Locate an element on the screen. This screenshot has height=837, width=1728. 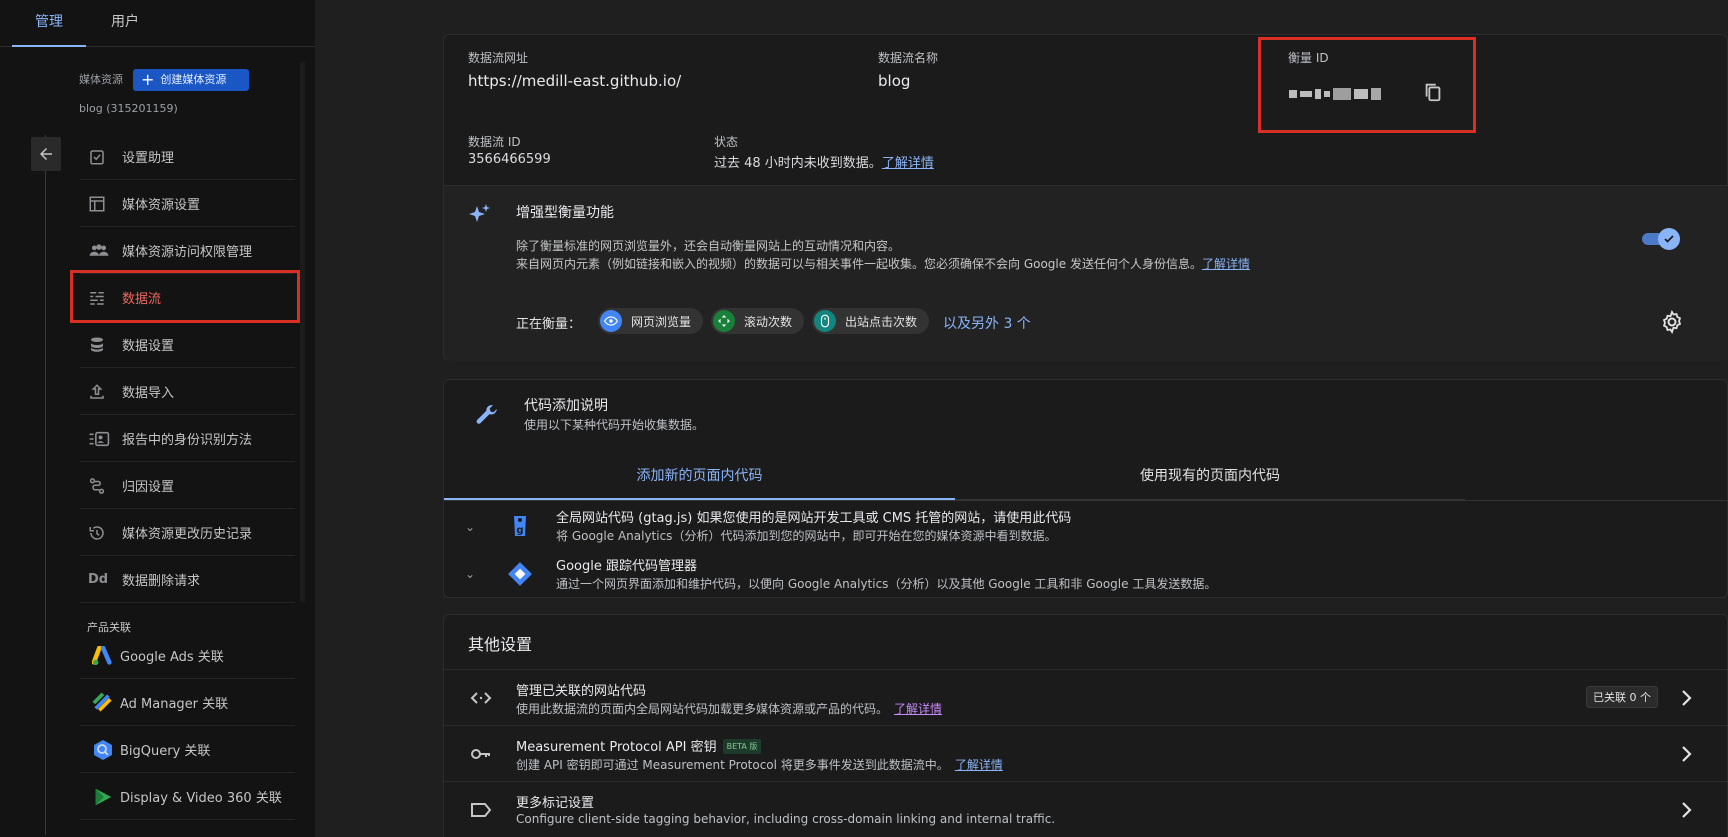
sidebar-item-attribution: 归因设置 is located at coordinates (187, 486).